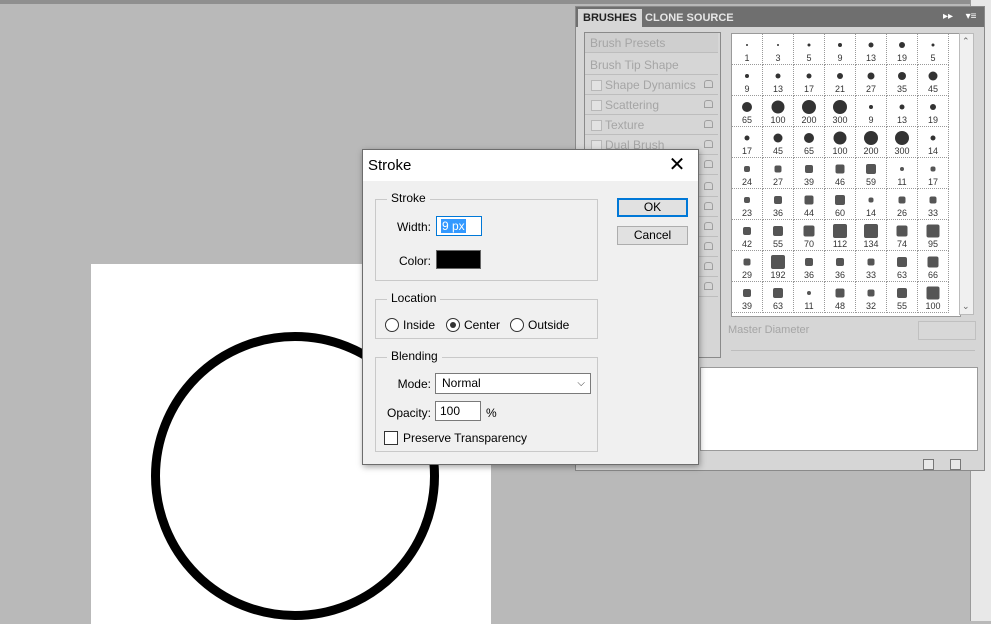 The width and height of the screenshot is (991, 624). I want to click on brush-preset-cell: 95, so click(933, 235).